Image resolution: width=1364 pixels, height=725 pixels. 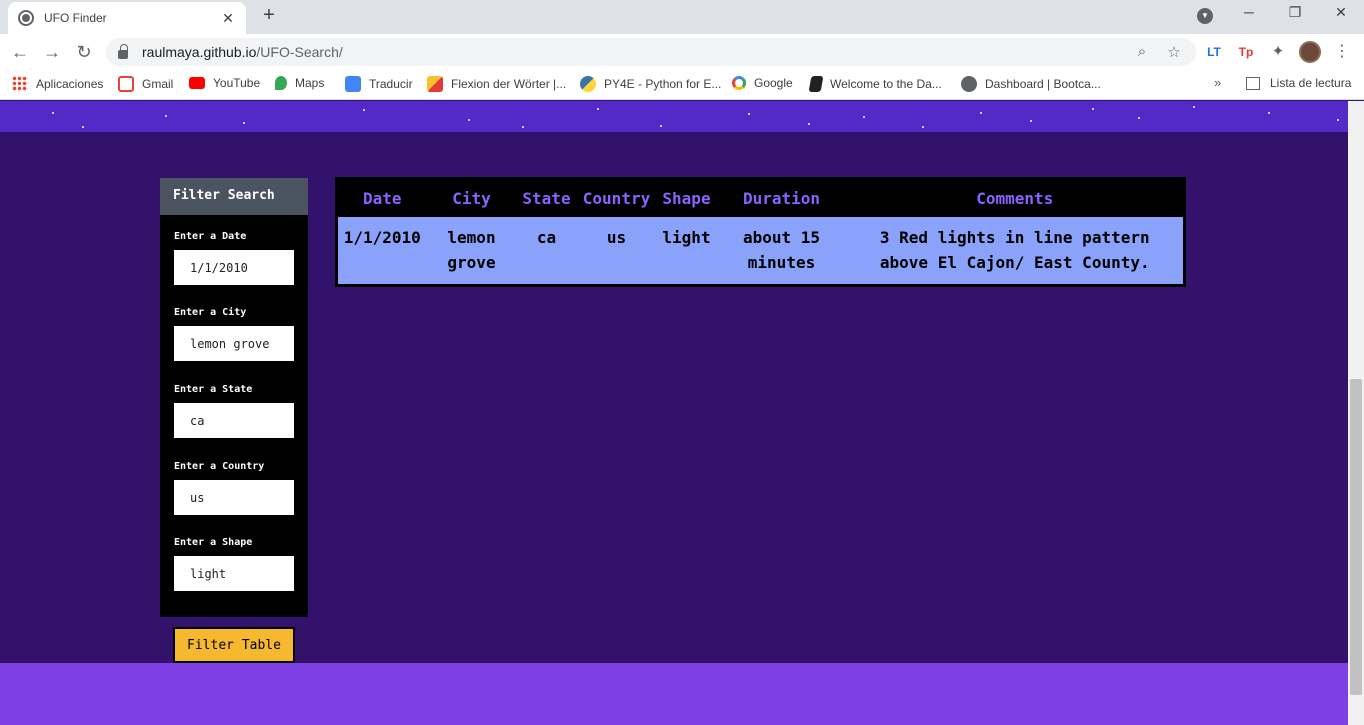 What do you see at coordinates (126, 84) in the screenshot?
I see `gmail-icon` at bounding box center [126, 84].